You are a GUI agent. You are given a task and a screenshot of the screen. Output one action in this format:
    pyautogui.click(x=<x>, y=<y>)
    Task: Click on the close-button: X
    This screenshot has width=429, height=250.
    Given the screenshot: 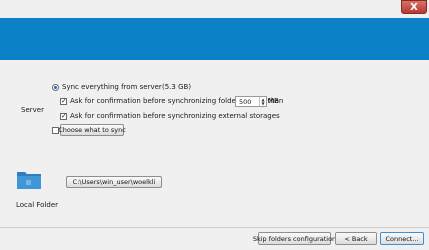 What is the action you would take?
    pyautogui.click(x=414, y=7)
    